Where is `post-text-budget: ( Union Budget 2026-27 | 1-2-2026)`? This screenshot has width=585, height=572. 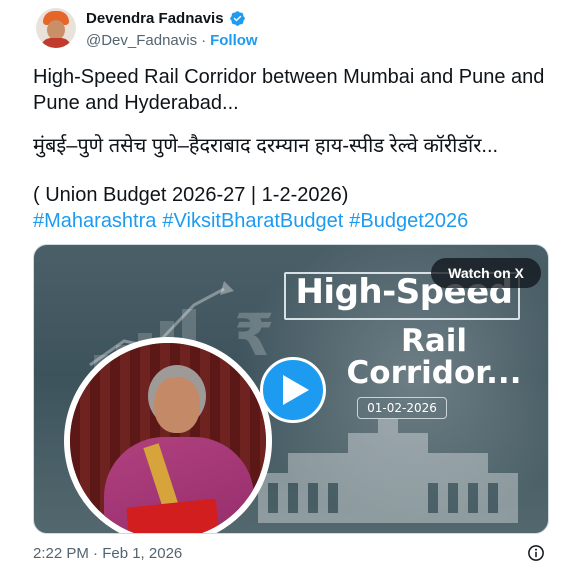 post-text-budget: ( Union Budget 2026-27 | 1-2-2026) is located at coordinates (191, 195).